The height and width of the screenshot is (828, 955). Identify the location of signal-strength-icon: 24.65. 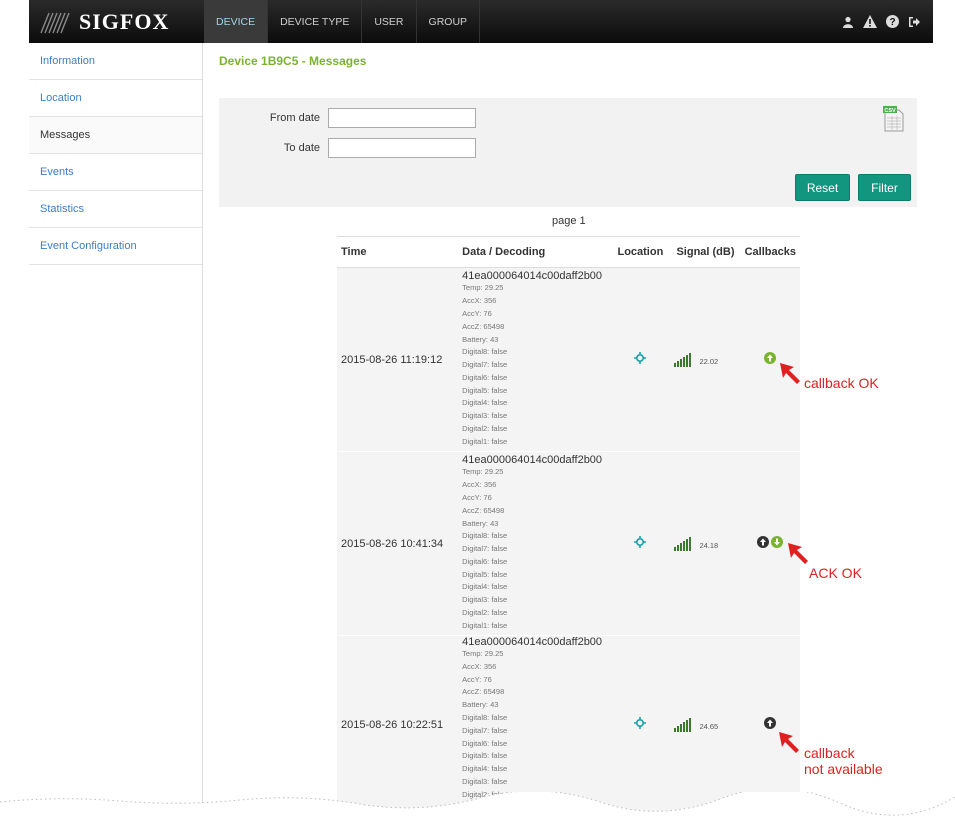
(705, 725).